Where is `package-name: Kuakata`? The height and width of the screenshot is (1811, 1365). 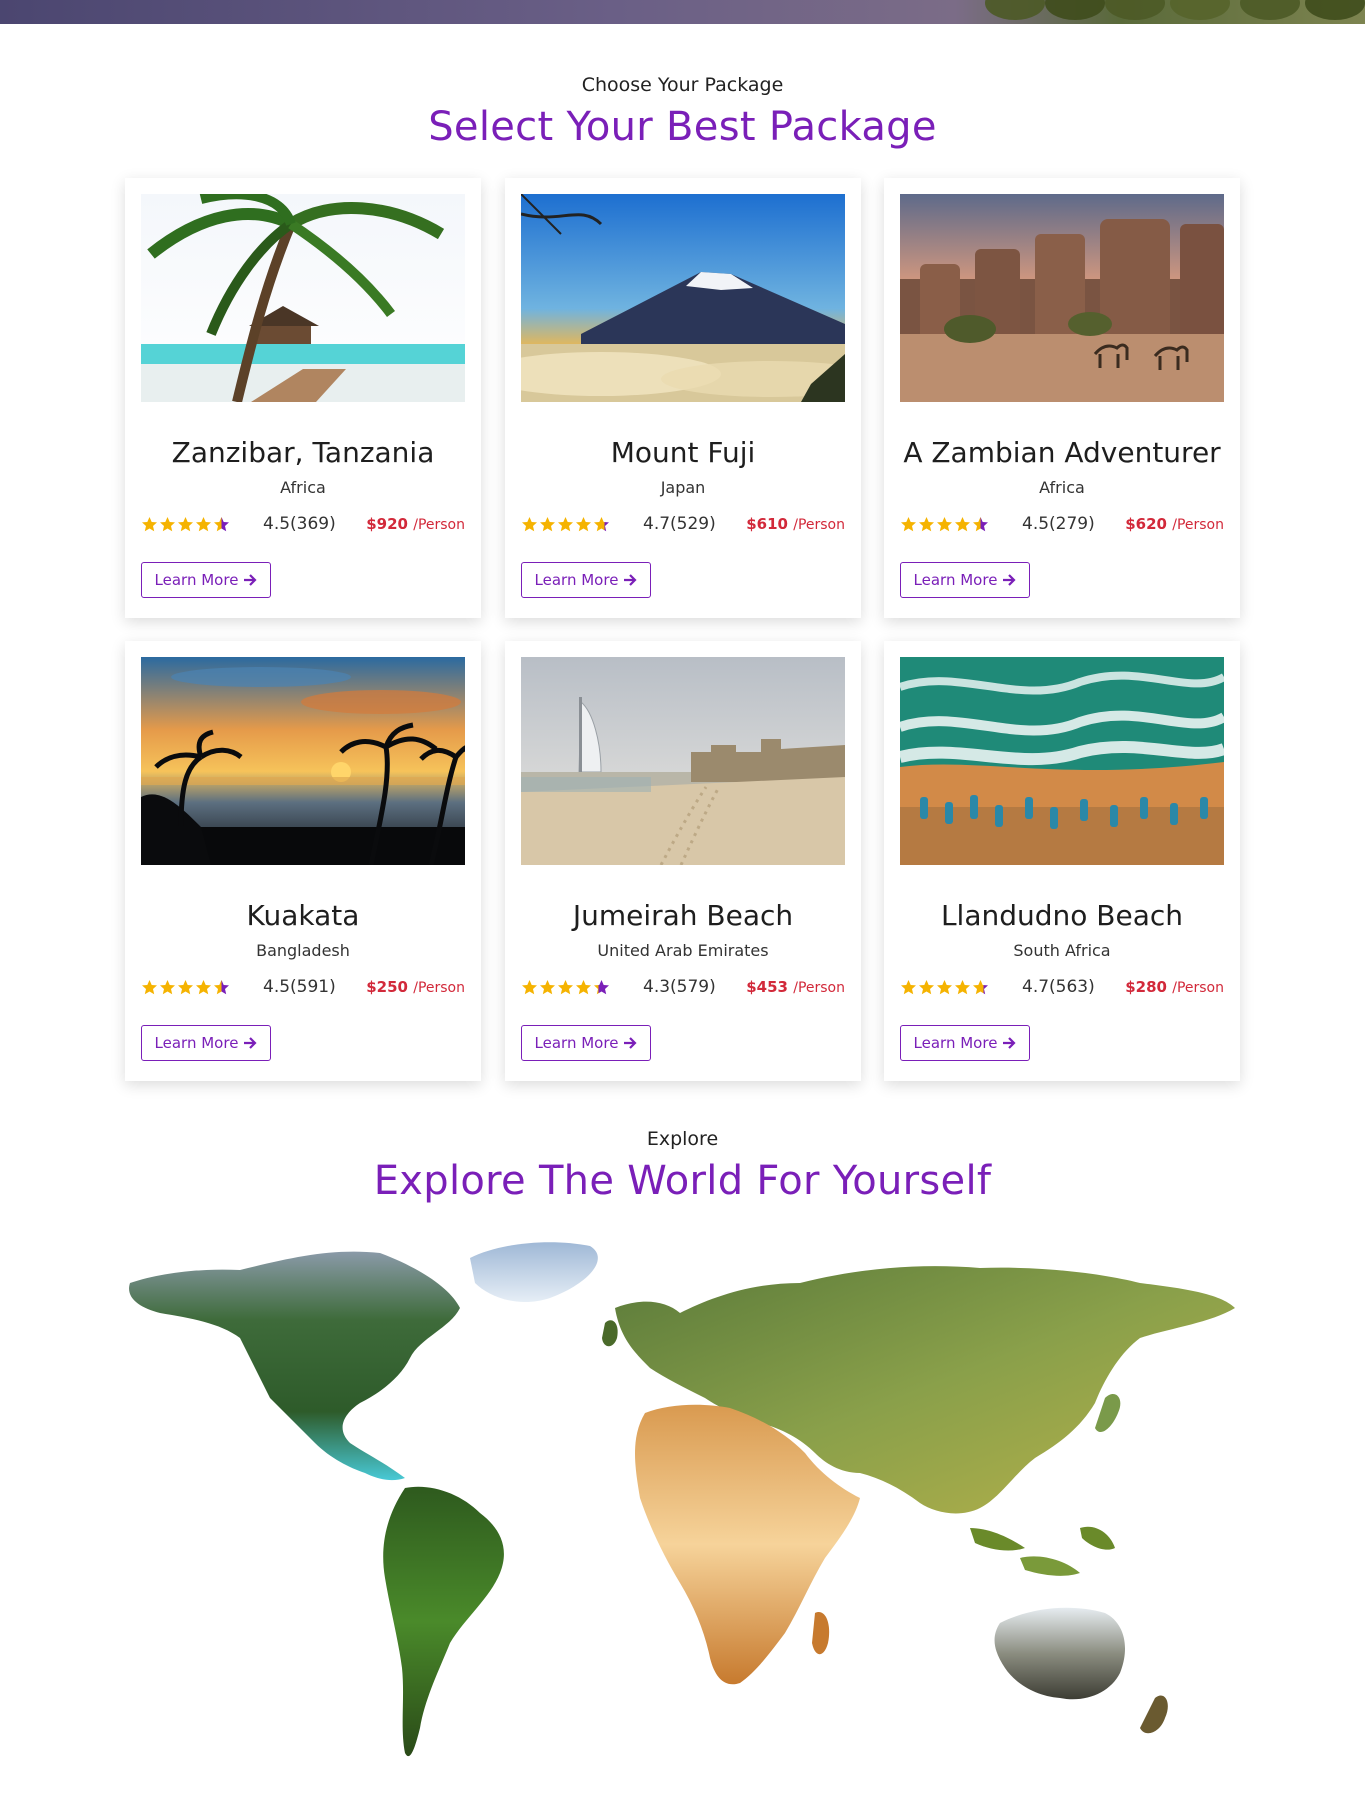 package-name: Kuakata is located at coordinates (303, 915).